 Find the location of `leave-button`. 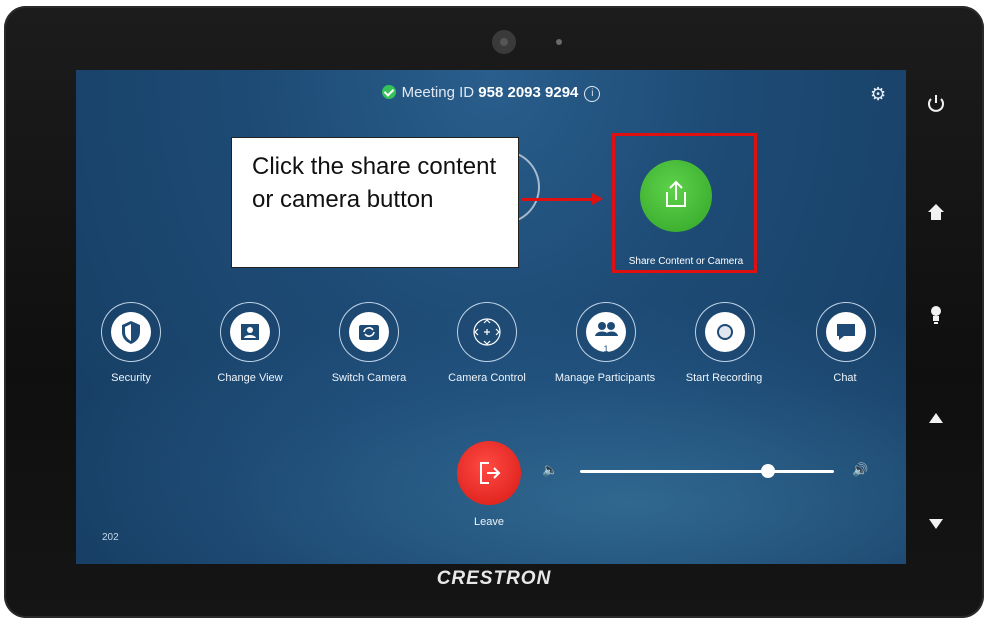

leave-button is located at coordinates (489, 473).